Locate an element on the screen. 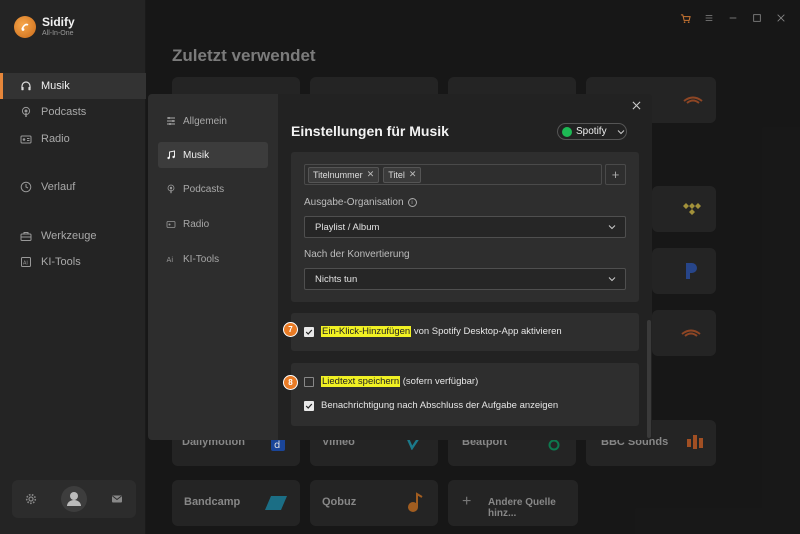 The width and height of the screenshot is (800, 534). lyrics-highlight: Liedtext speichern is located at coordinates (361, 381).